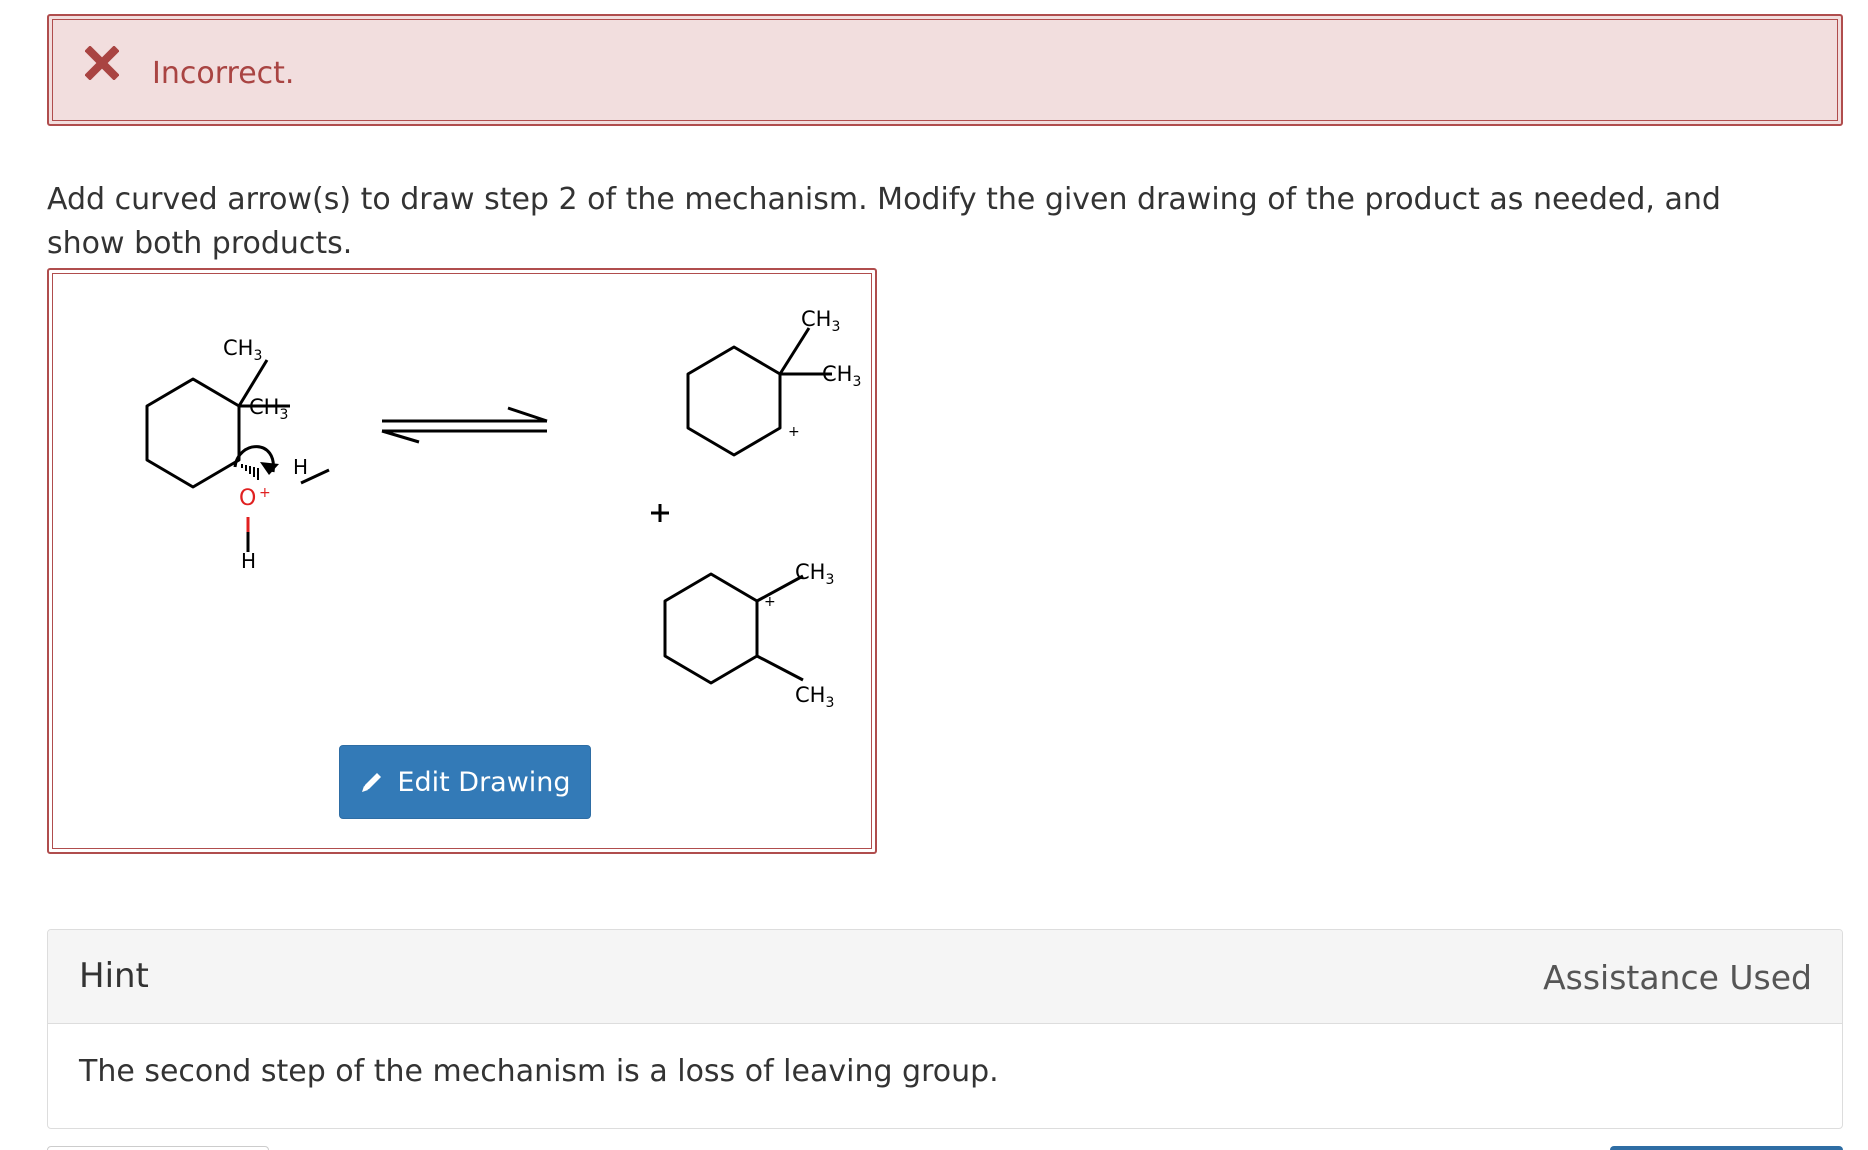 Image resolution: width=1868 pixels, height=1150 pixels. Describe the element at coordinates (945, 70) in the screenshot. I see `incorrect-alert: Incorrect.` at that location.